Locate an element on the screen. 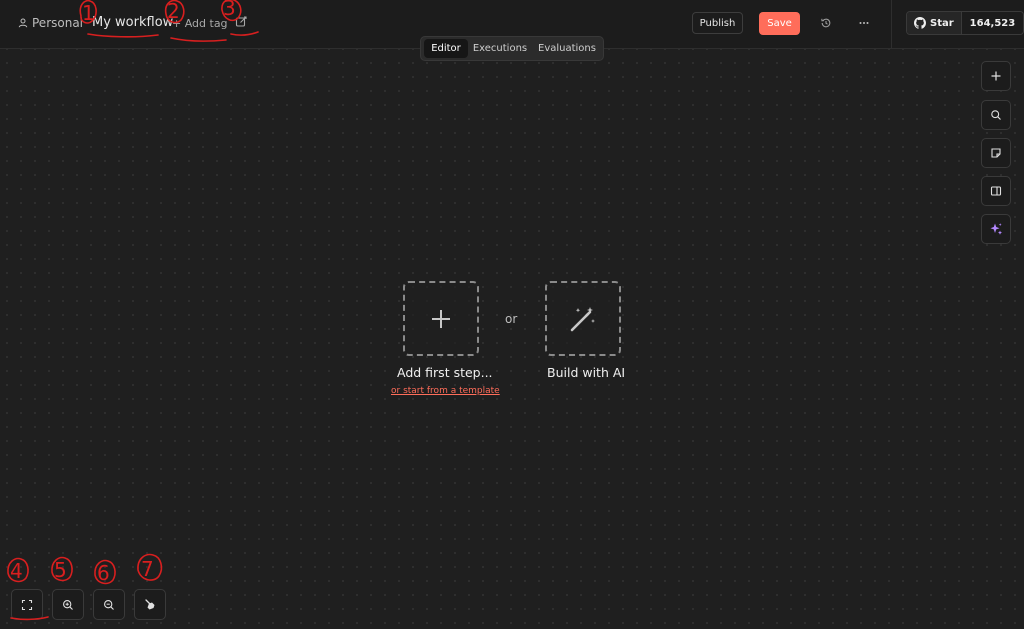  build-with-ai-label: Build with AI is located at coordinates (586, 372).